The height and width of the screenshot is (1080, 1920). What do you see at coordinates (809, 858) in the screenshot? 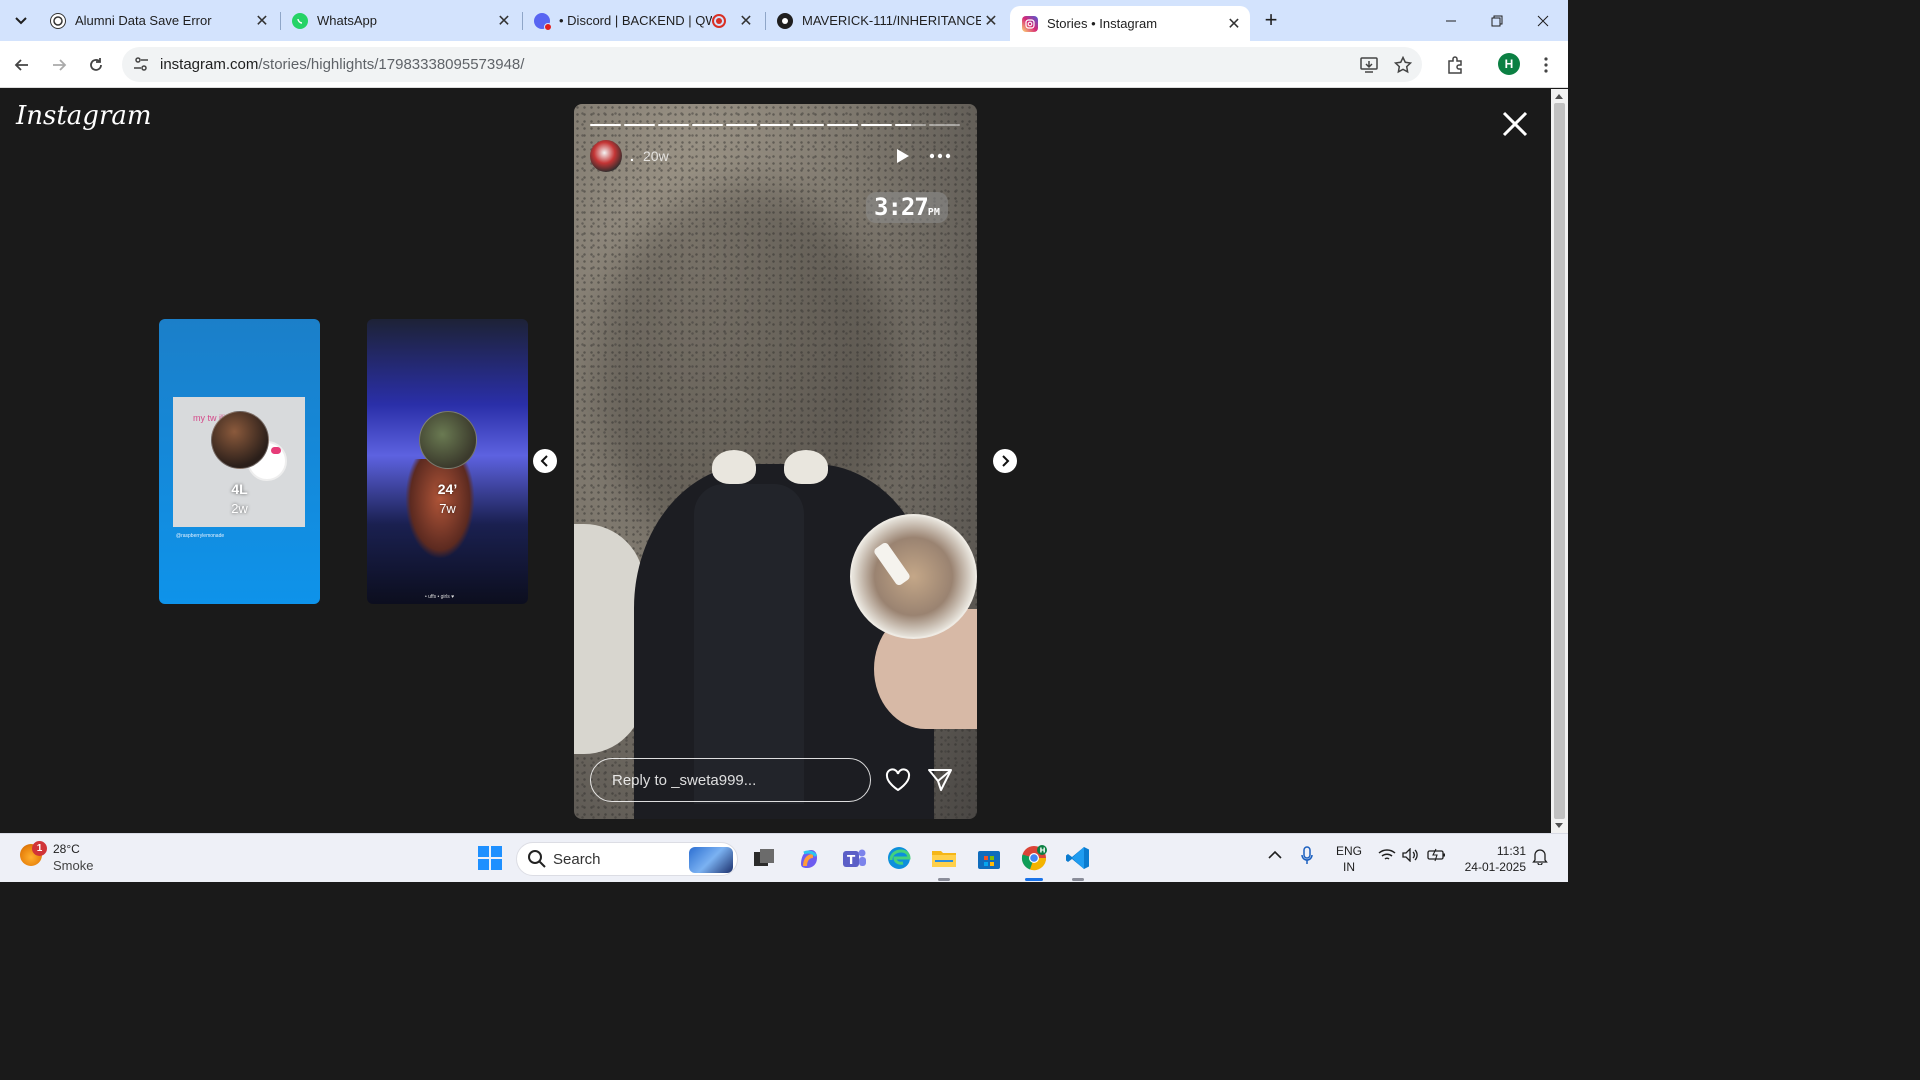
I see `copilot-button` at bounding box center [809, 858].